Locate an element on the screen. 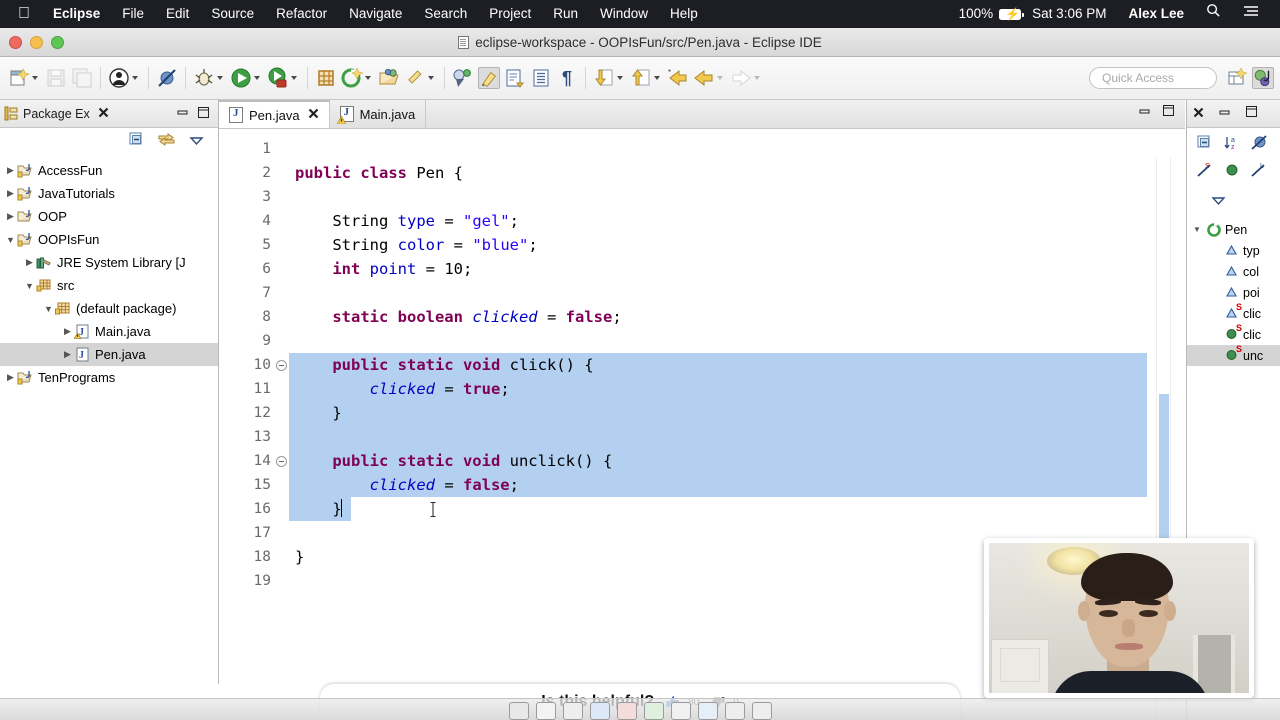 Image resolution: width=1280 pixels, height=720 pixels. dock-icon-app2 is located at coordinates (761, 711).